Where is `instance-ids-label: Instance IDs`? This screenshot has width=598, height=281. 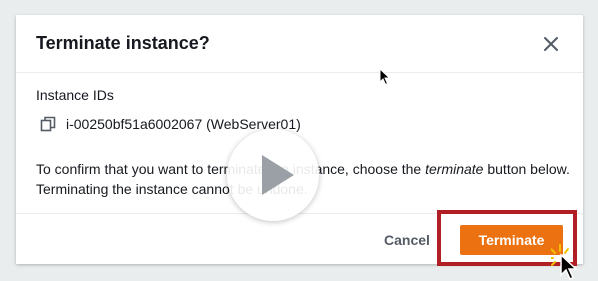
instance-ids-label: Instance IDs is located at coordinates (75, 95).